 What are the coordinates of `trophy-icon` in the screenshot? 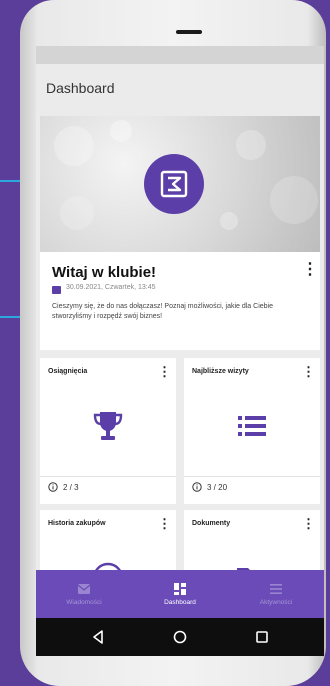 It's located at (108, 426).